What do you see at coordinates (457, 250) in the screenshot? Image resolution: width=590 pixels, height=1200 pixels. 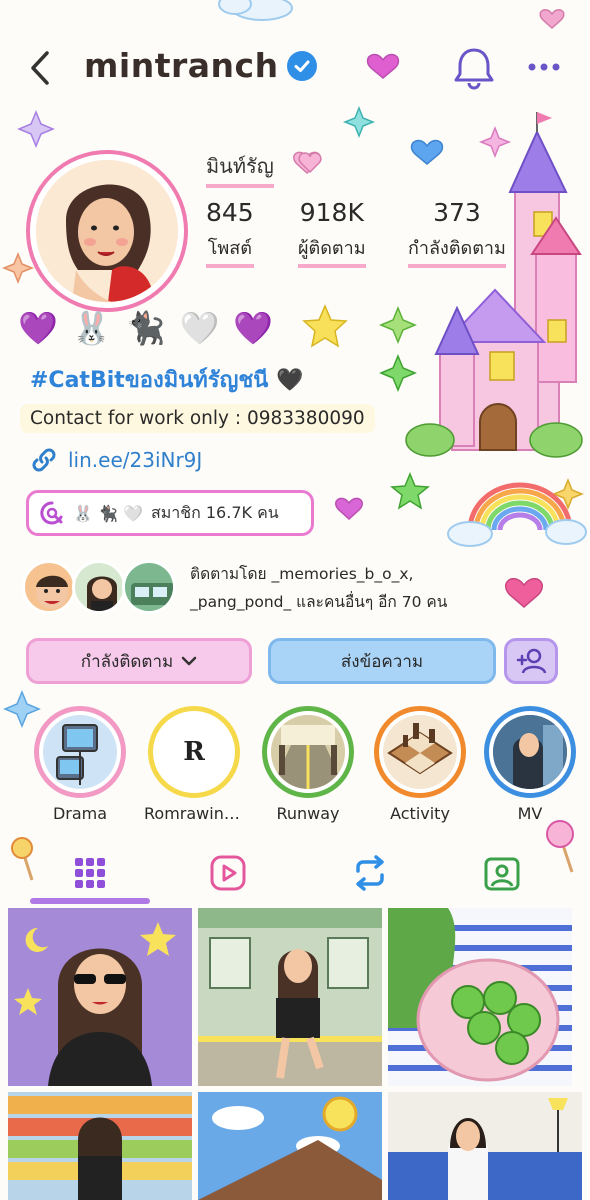 I see `following-label: กำลังติดตาม` at bounding box center [457, 250].